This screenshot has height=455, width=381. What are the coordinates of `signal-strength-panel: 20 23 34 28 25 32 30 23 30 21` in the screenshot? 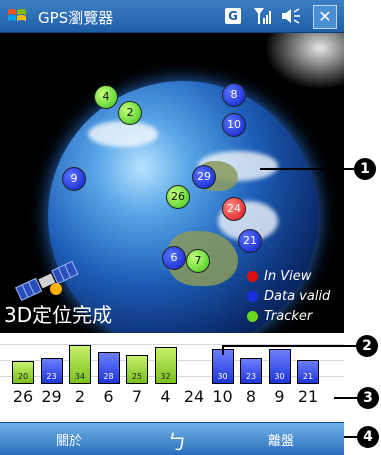 It's located at (172, 360).